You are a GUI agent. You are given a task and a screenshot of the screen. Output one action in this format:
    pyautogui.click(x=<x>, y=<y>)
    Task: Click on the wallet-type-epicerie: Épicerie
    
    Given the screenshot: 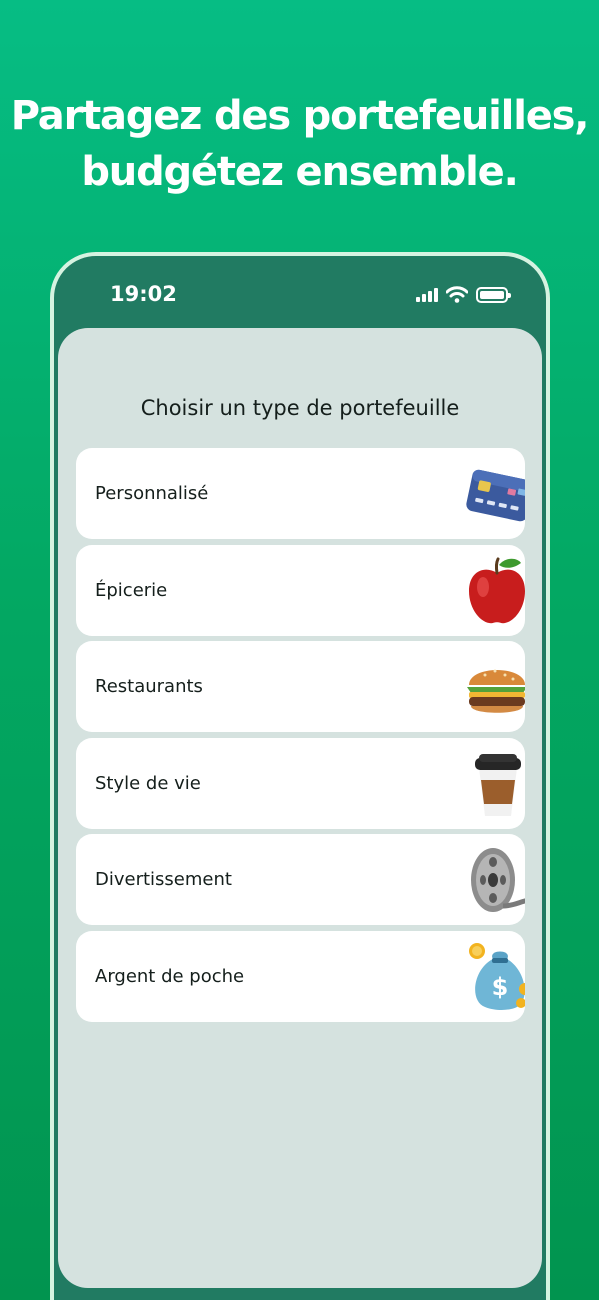 What is the action you would take?
    pyautogui.click(x=300, y=590)
    